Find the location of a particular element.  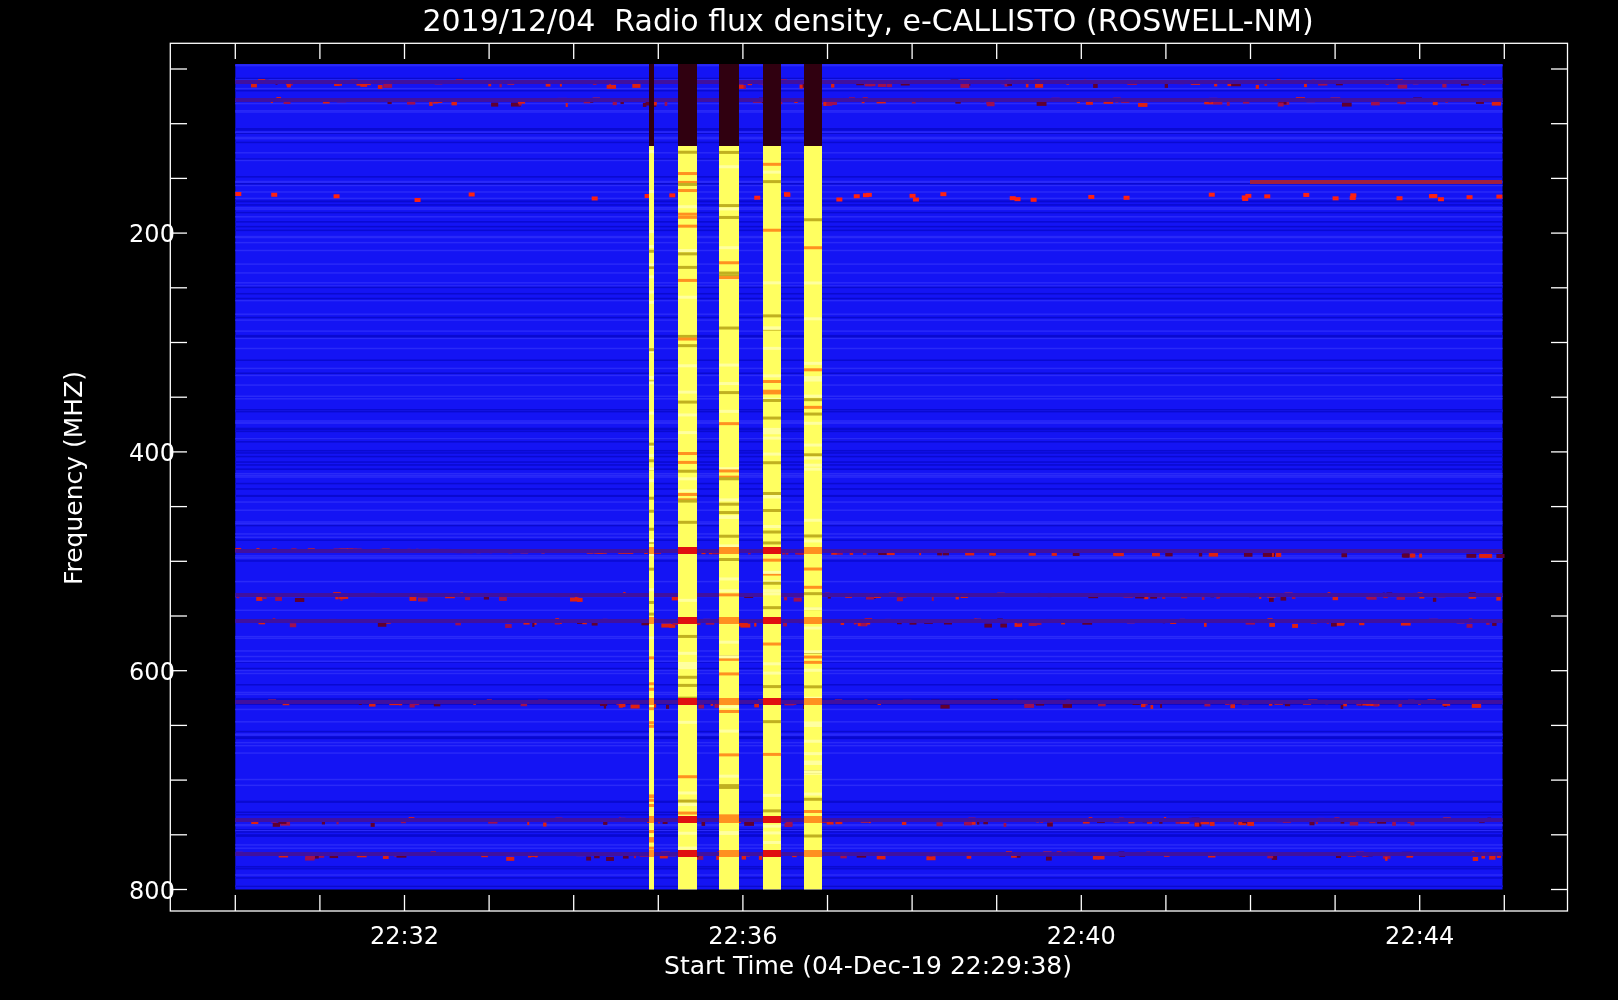

x-tick-label: 22:32 is located at coordinates (404, 936).